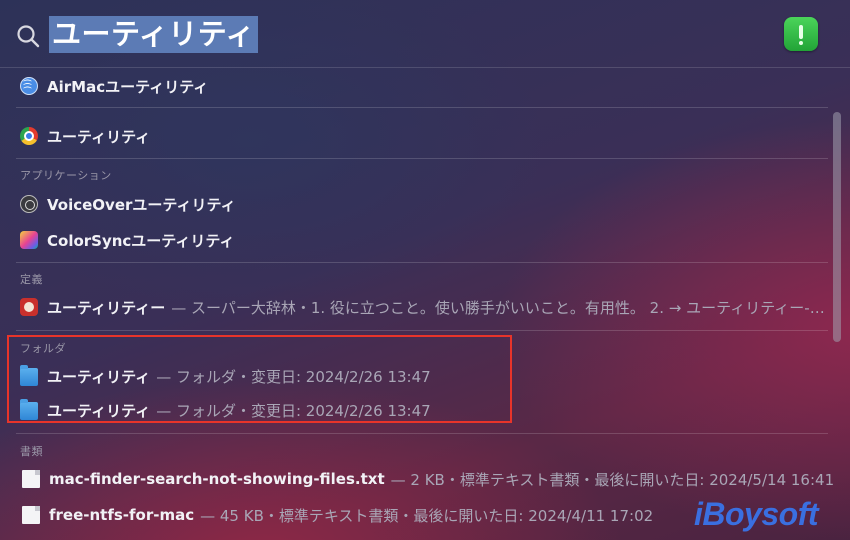 This screenshot has height=540, width=850. Describe the element at coordinates (801, 34) in the screenshot. I see `system-information-app-icon` at that location.